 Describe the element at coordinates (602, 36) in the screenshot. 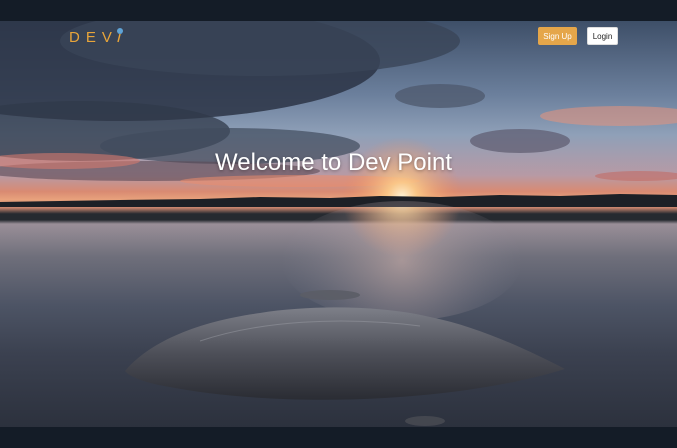

I see `login-button: Login` at that location.